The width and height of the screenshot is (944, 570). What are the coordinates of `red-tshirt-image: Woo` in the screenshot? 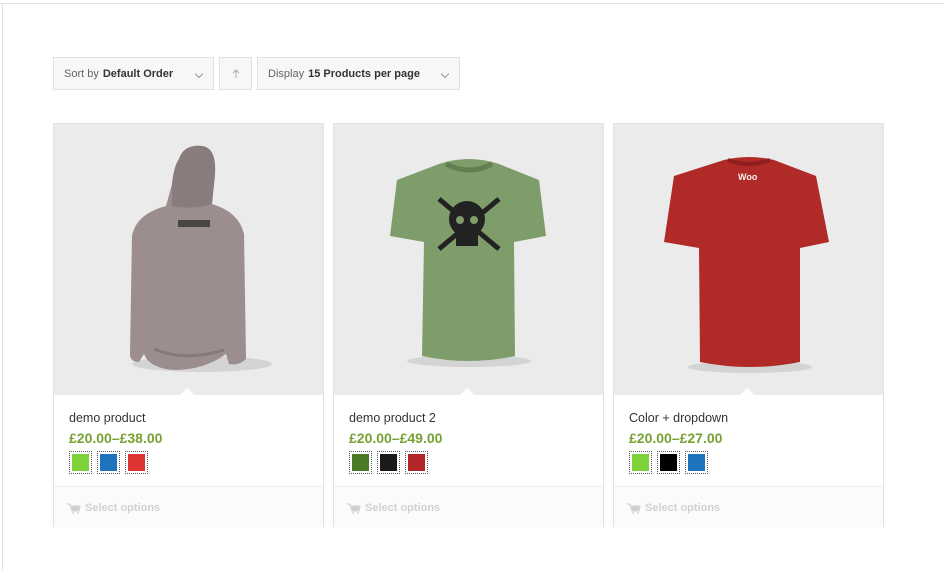 It's located at (746, 265).